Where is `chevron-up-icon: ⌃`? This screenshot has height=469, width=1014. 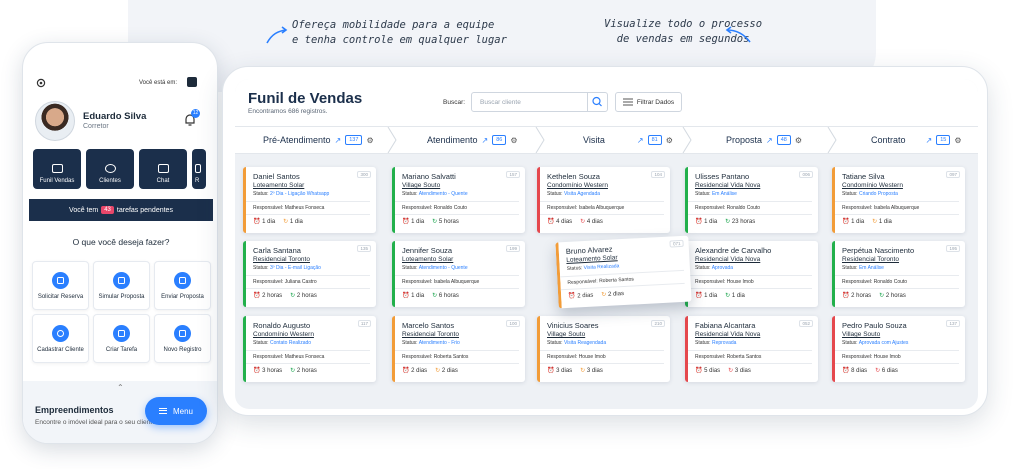 chevron-up-icon: ⌃ is located at coordinates (120, 387).